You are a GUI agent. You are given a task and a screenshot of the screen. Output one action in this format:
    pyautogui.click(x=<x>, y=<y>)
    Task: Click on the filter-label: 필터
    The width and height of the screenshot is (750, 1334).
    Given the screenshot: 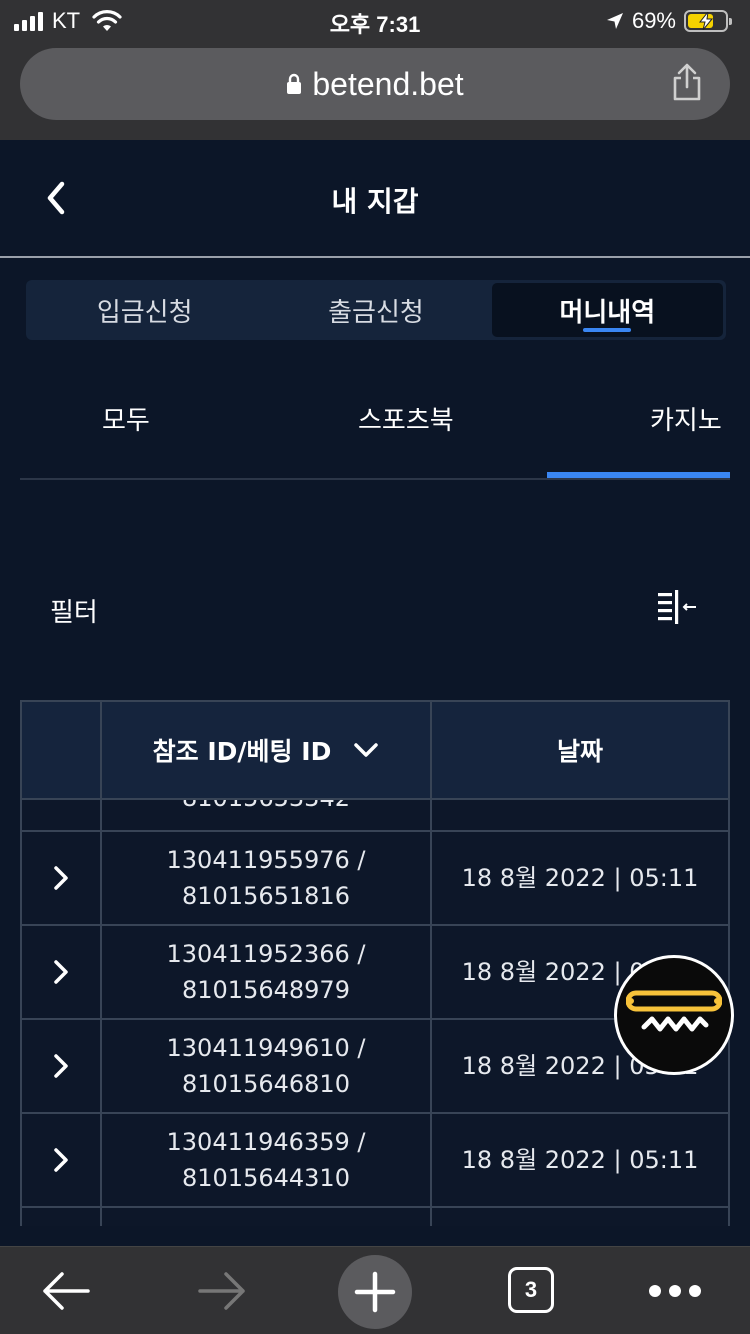 What is the action you would take?
    pyautogui.click(x=74, y=613)
    